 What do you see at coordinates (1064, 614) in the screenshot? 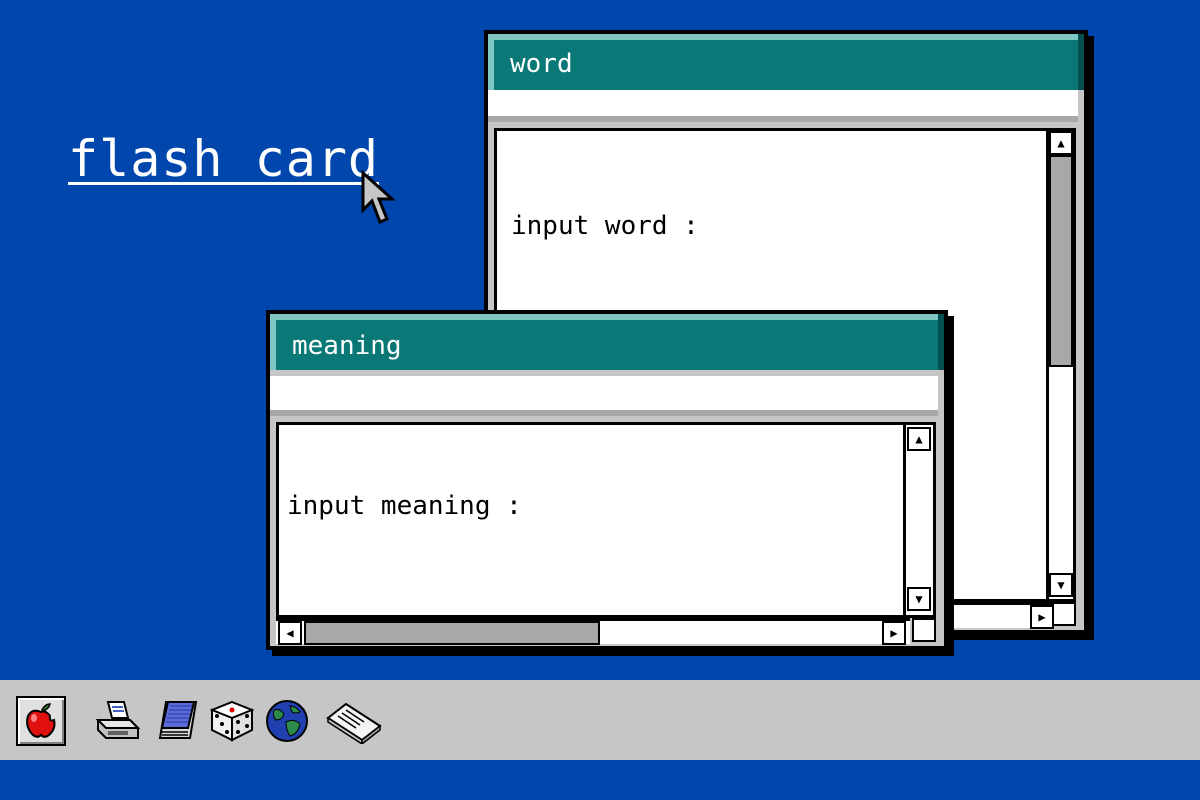
I see `word-resize-corner` at bounding box center [1064, 614].